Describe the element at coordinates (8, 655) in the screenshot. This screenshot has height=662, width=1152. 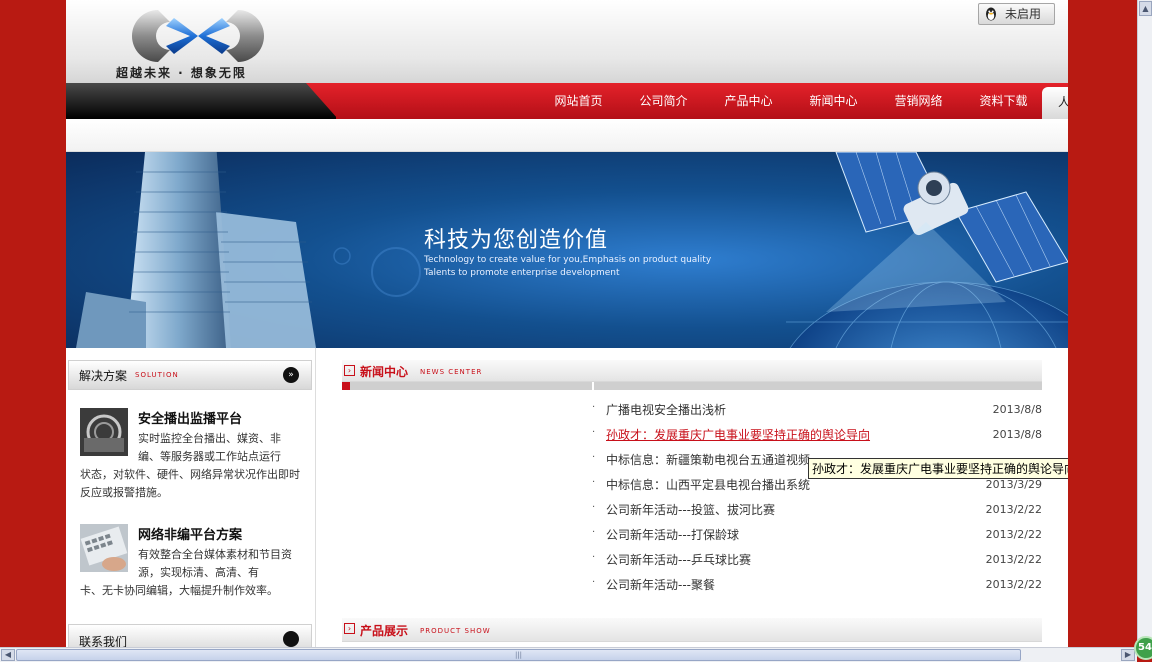
I see `scroll-left-icon: ◀` at that location.